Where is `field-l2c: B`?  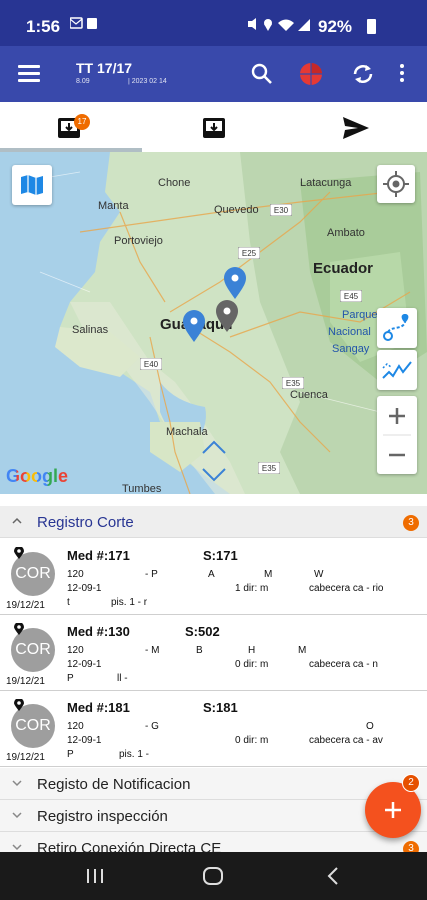 field-l2c: B is located at coordinates (199, 650).